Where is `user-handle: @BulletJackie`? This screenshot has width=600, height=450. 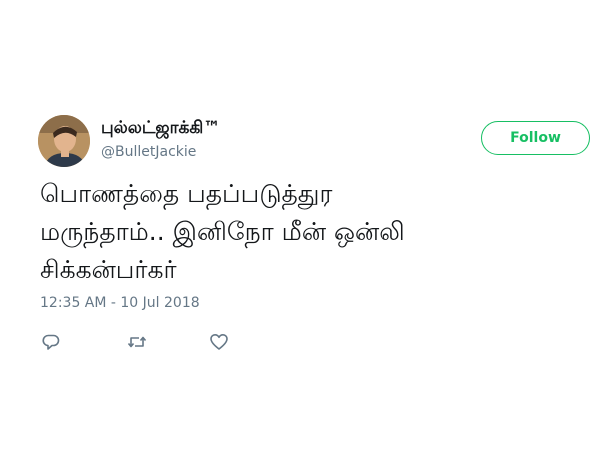
user-handle: @BulletJackie is located at coordinates (148, 152).